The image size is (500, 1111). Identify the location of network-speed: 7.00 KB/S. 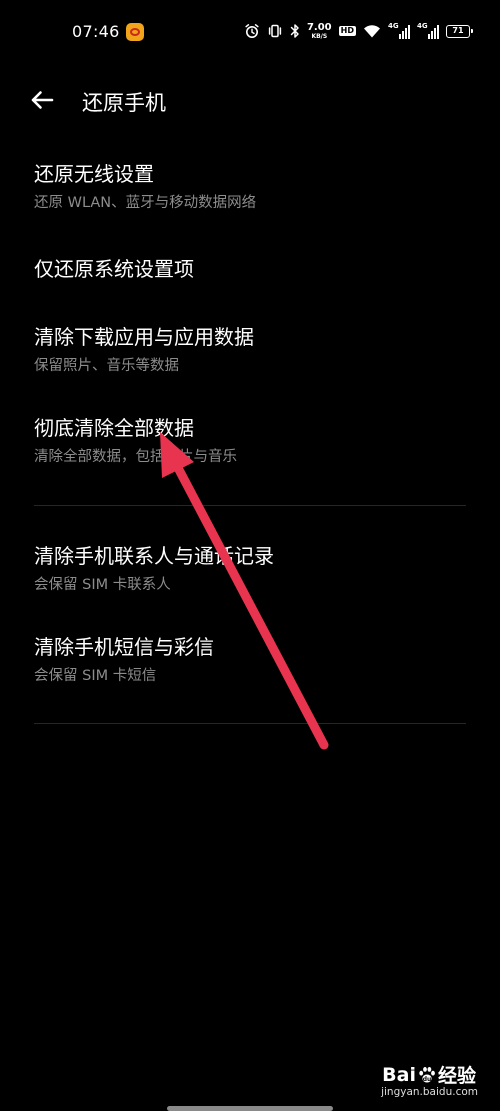
(319, 30).